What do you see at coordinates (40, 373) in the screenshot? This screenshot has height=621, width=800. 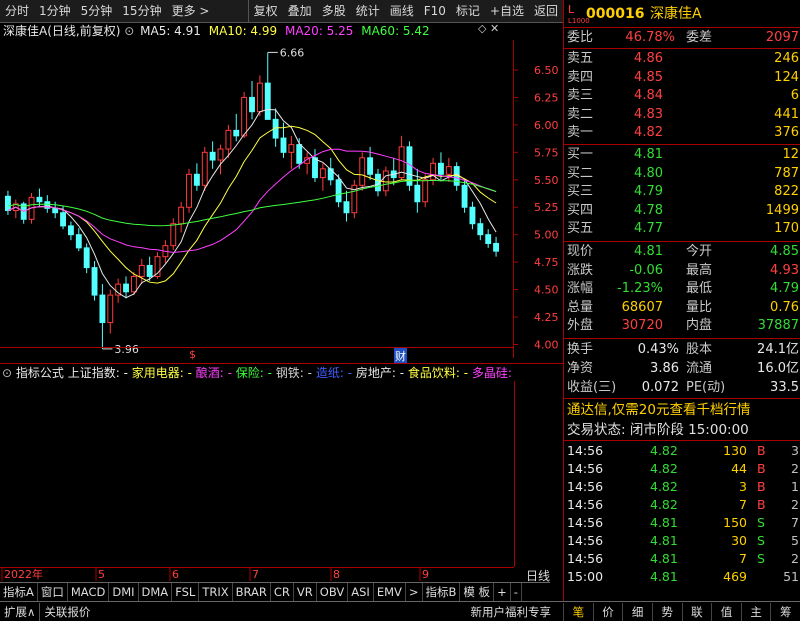 I see `indicator-label: 指标公式` at bounding box center [40, 373].